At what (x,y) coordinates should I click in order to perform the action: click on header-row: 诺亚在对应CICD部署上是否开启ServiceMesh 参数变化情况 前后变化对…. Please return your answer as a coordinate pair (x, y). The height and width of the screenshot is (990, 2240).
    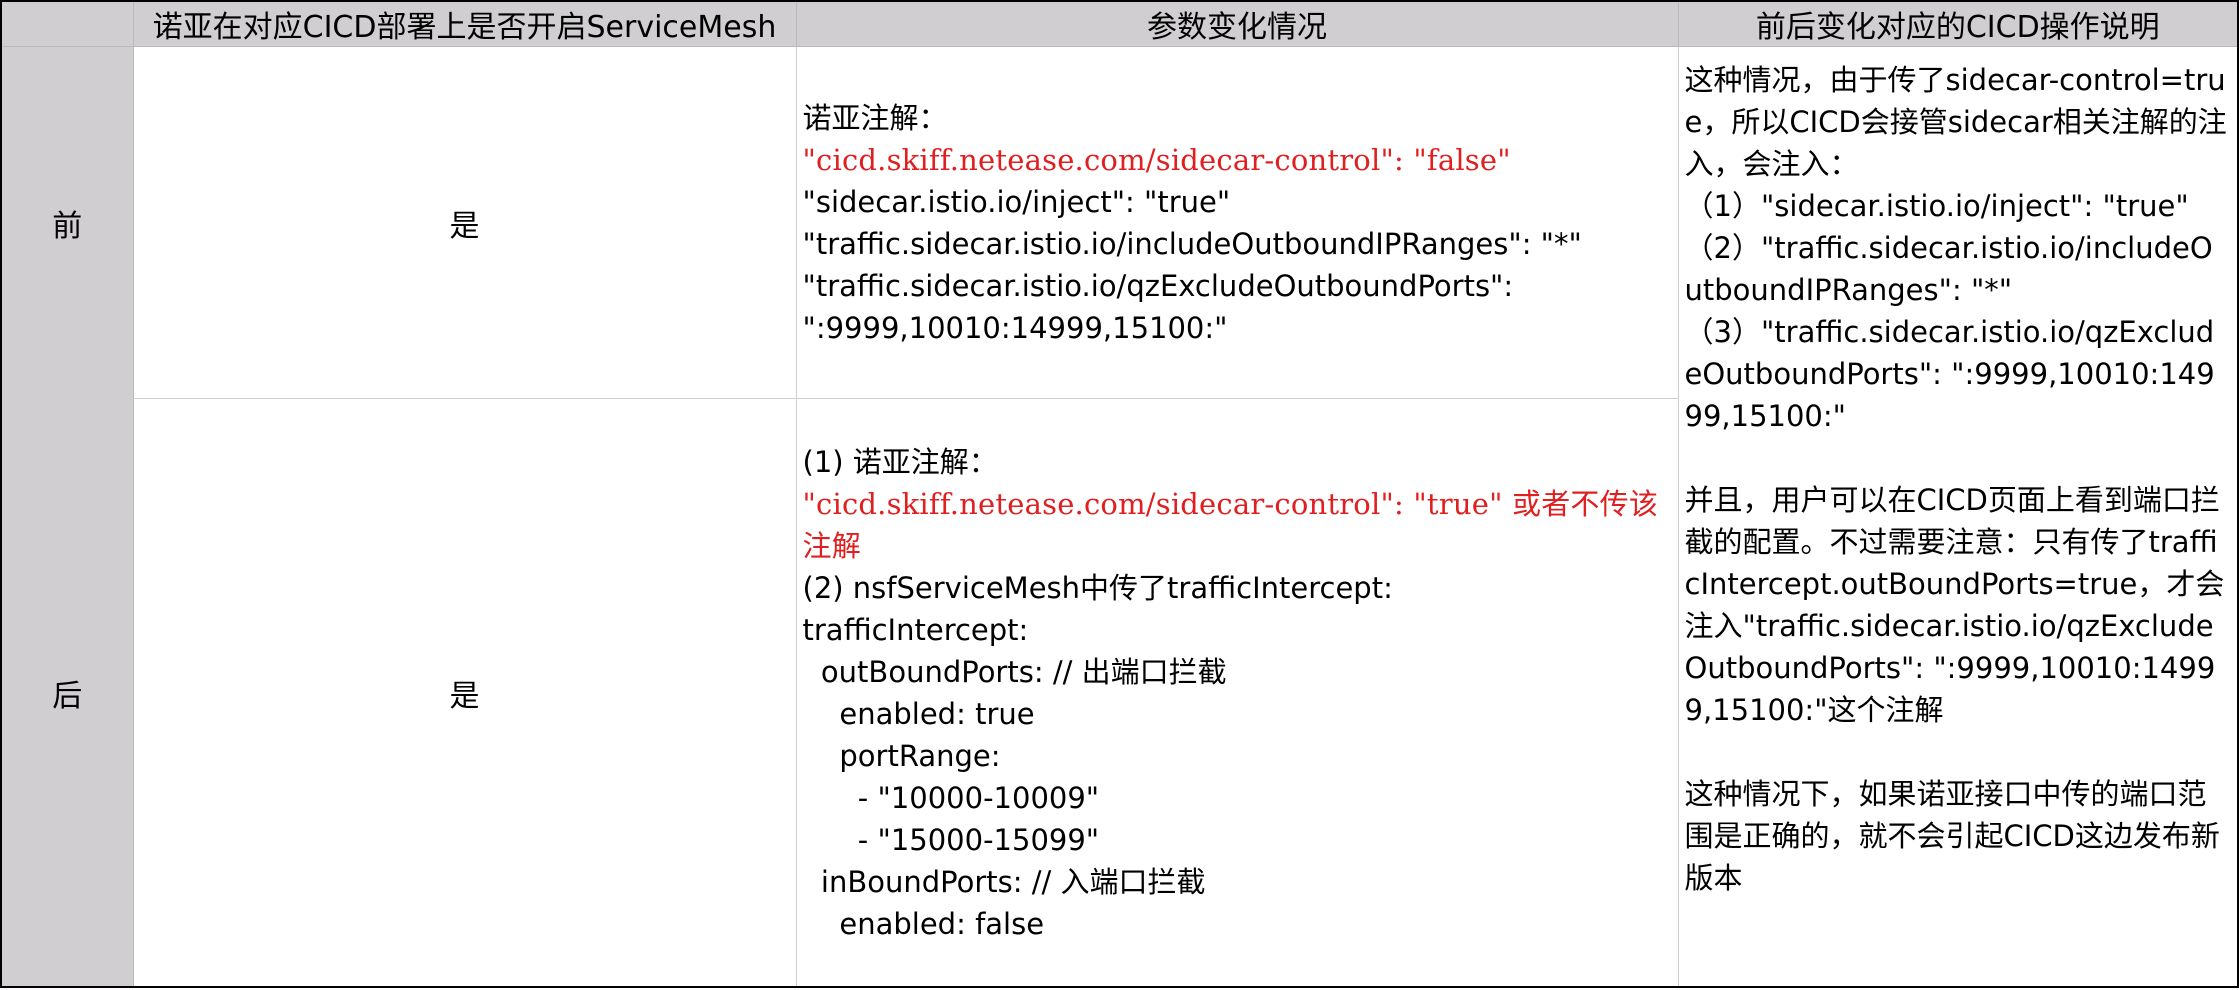
    Looking at the image, I should click on (1119, 23).